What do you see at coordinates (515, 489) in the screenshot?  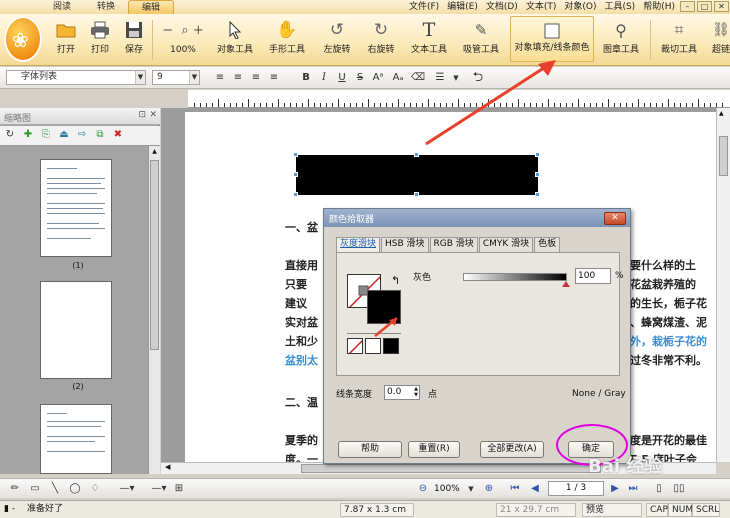 I see `first-page-icon: ⏮` at bounding box center [515, 489].